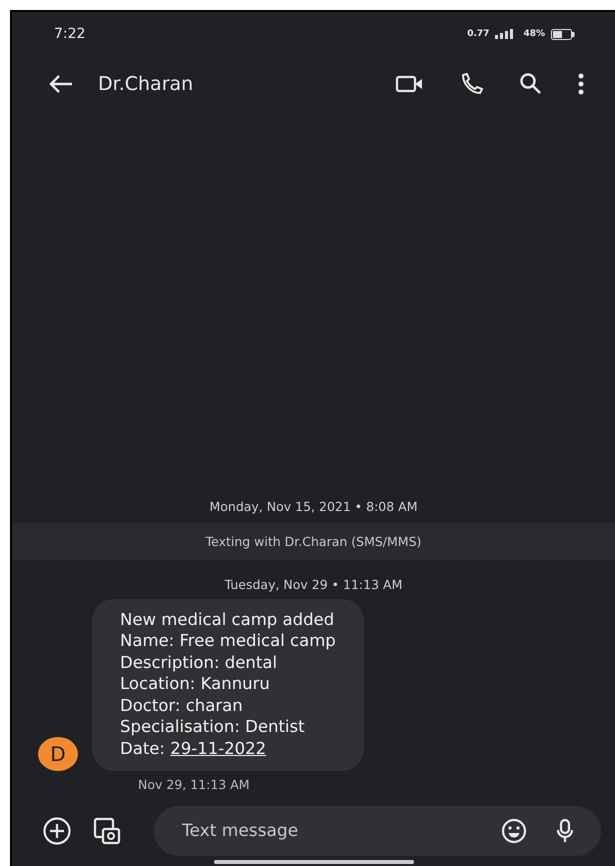 This screenshot has width=615, height=866. I want to click on message-input-field: Text message, so click(326, 831).